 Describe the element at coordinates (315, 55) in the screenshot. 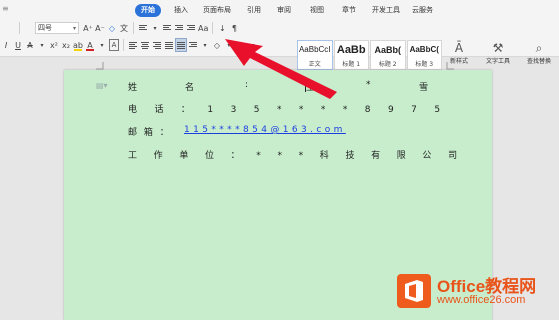

I see `style-normal: AaBbCcI 正文` at that location.